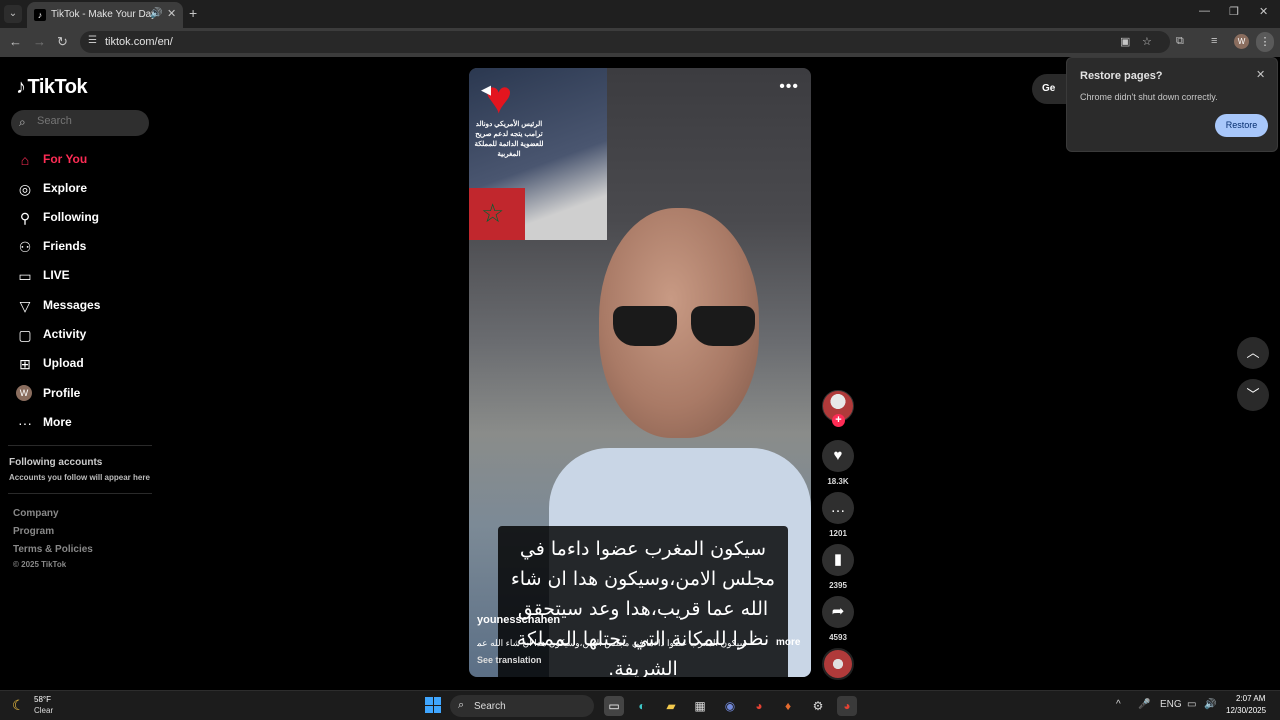 Image resolution: width=1280 pixels, height=720 pixels. What do you see at coordinates (1210, 704) in the screenshot?
I see `volume-icon: 🔊` at bounding box center [1210, 704].